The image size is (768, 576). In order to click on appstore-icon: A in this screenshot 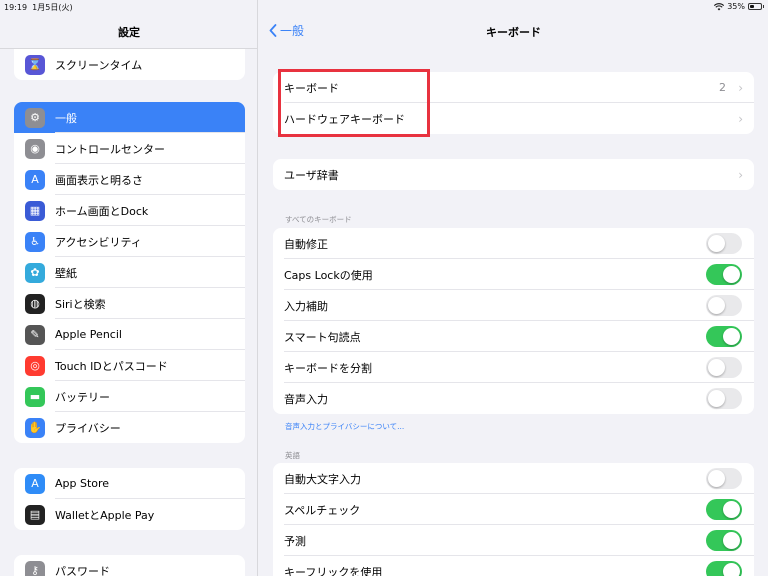, I will do `click(35, 483)`.